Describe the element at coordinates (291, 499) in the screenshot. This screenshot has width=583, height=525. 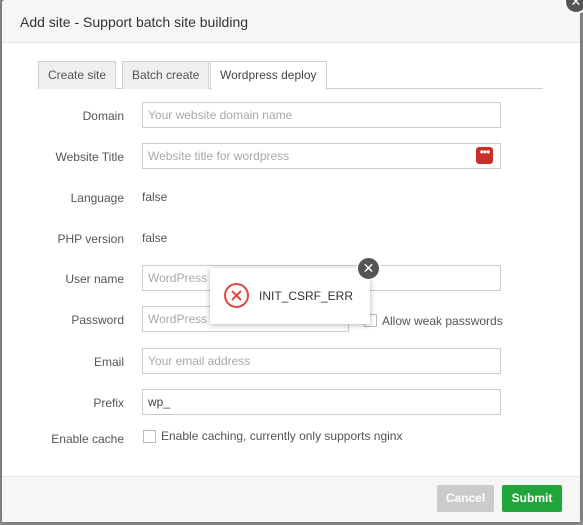
I see `dialog-footer: Cancel Submit` at that location.